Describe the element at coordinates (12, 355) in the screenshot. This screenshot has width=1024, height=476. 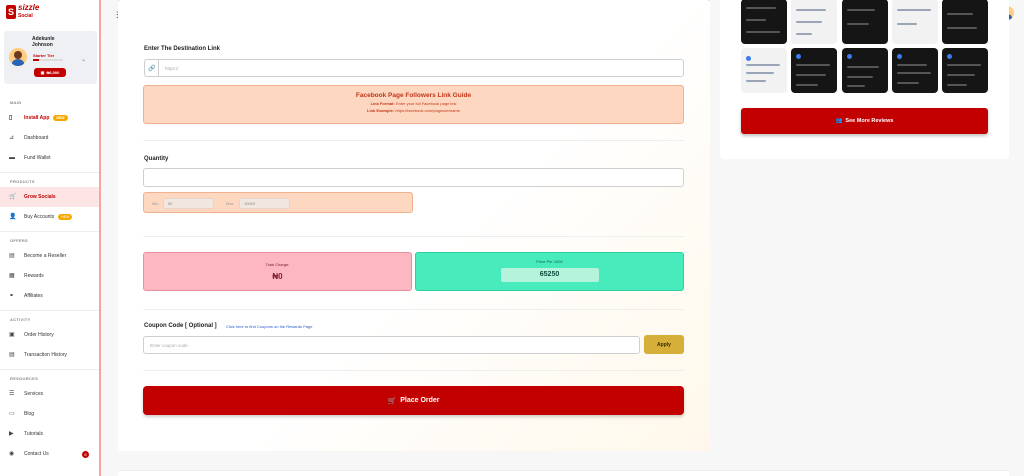
I see `receipt-icon: ▤` at that location.